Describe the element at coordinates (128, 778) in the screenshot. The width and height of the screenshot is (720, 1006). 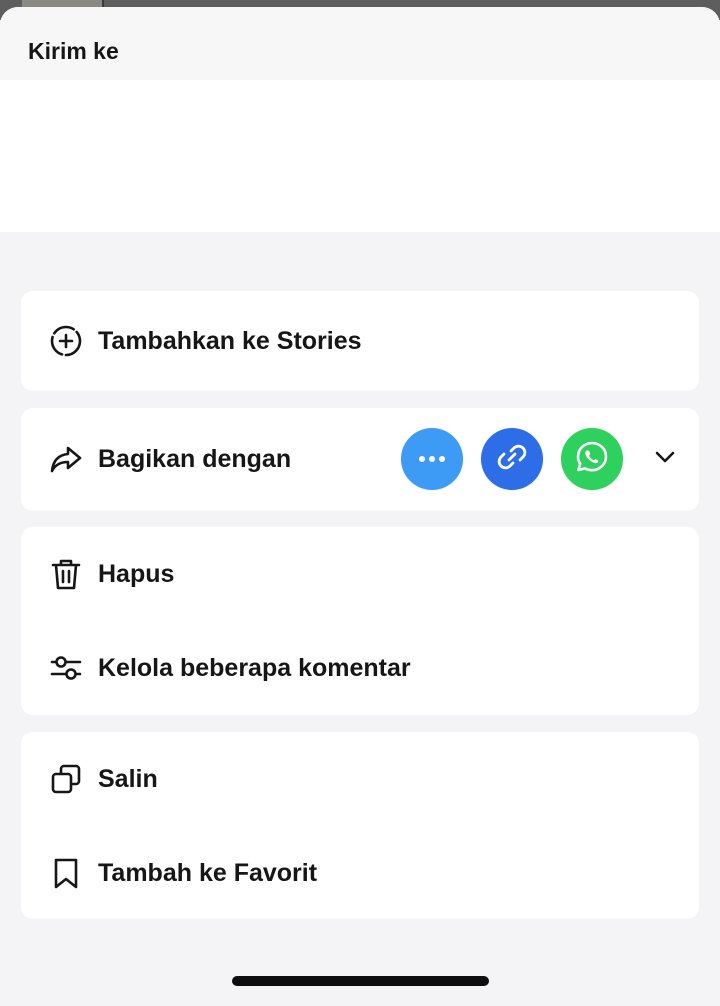
I see `copy-label: Salin` at that location.